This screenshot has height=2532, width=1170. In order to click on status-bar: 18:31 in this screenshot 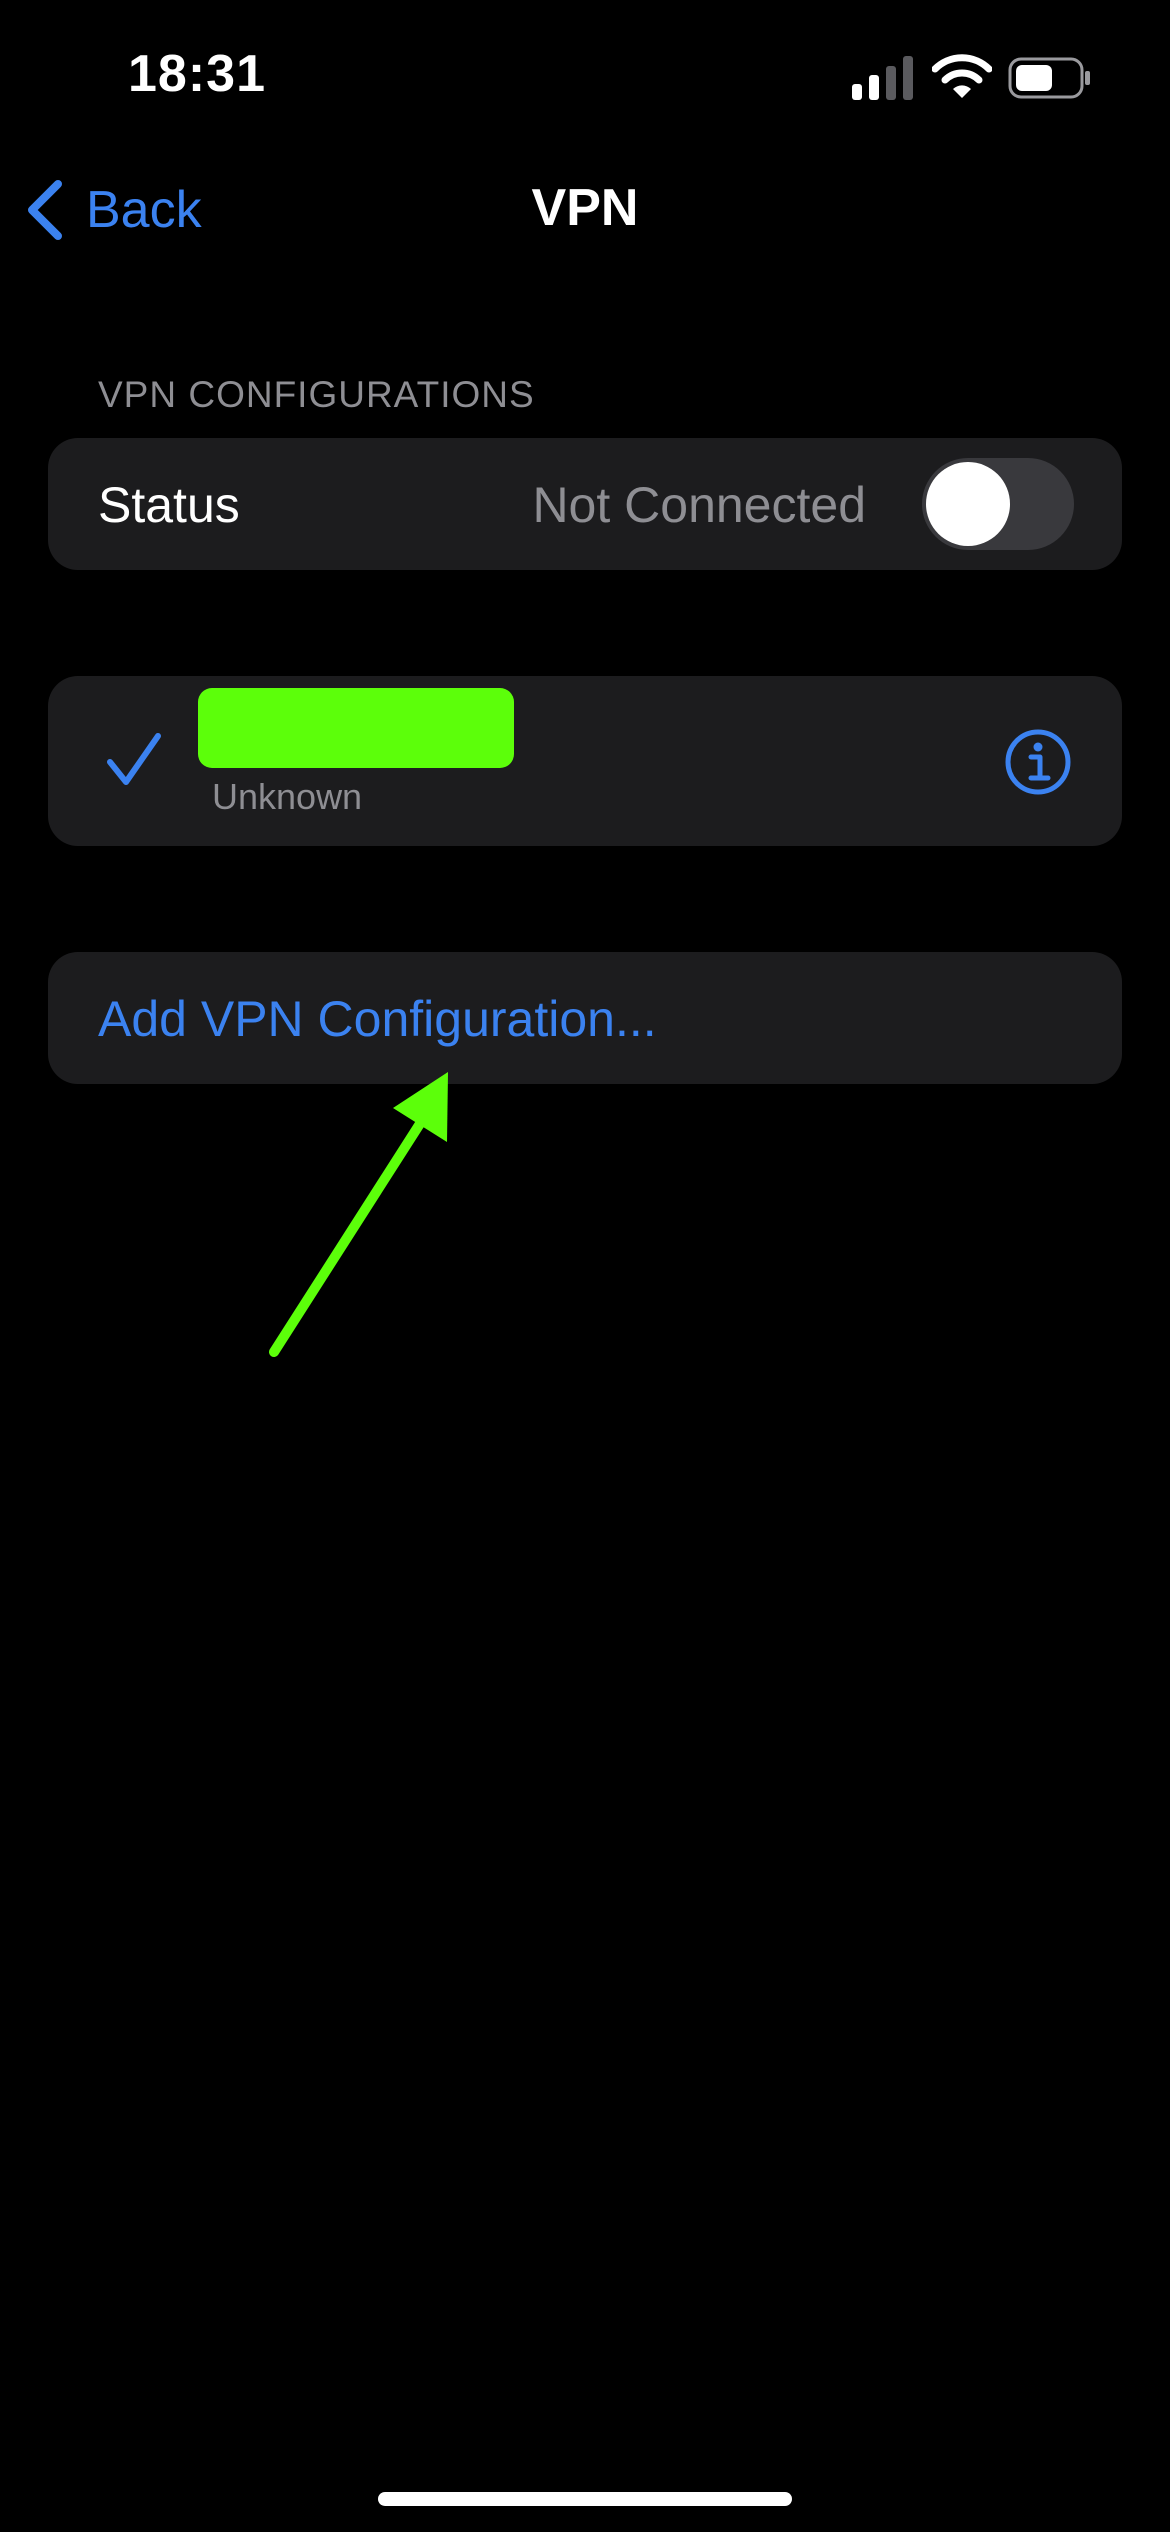, I will do `click(585, 75)`.